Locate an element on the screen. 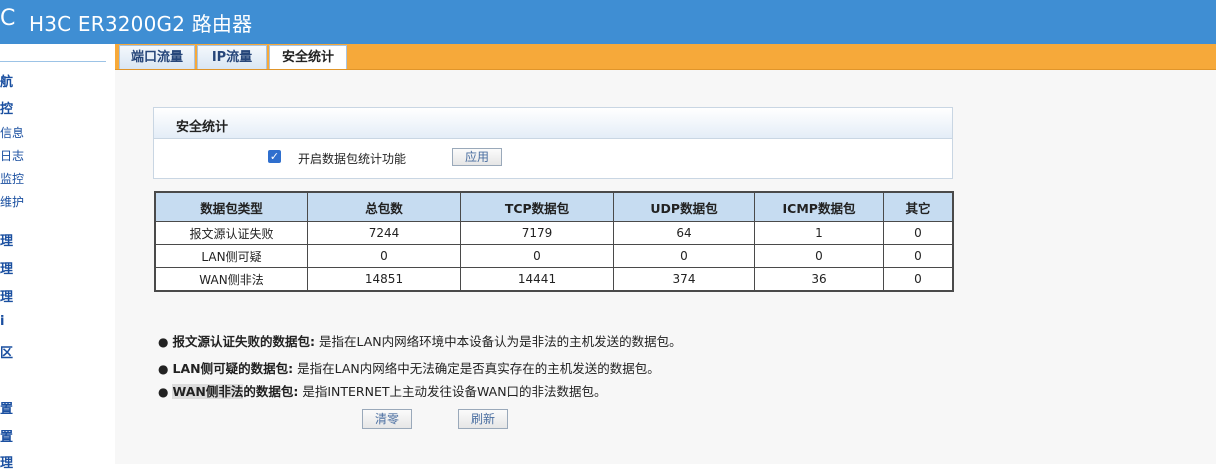 Image resolution: width=1216 pixels, height=471 pixels. panel-title: 安全统计 is located at coordinates (202, 127).